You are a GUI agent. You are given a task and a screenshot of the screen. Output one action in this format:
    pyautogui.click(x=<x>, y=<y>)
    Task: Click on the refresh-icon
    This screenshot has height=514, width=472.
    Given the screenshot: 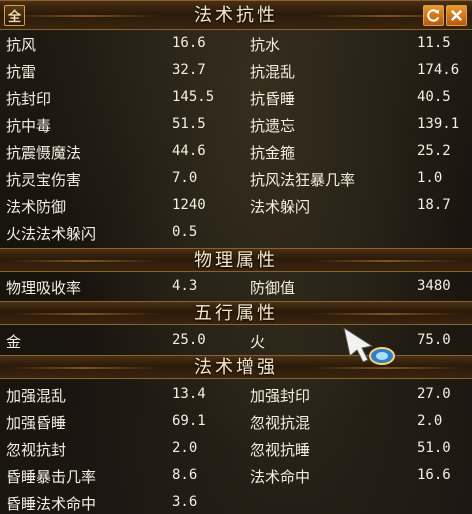 What is the action you would take?
    pyautogui.click(x=433, y=15)
    